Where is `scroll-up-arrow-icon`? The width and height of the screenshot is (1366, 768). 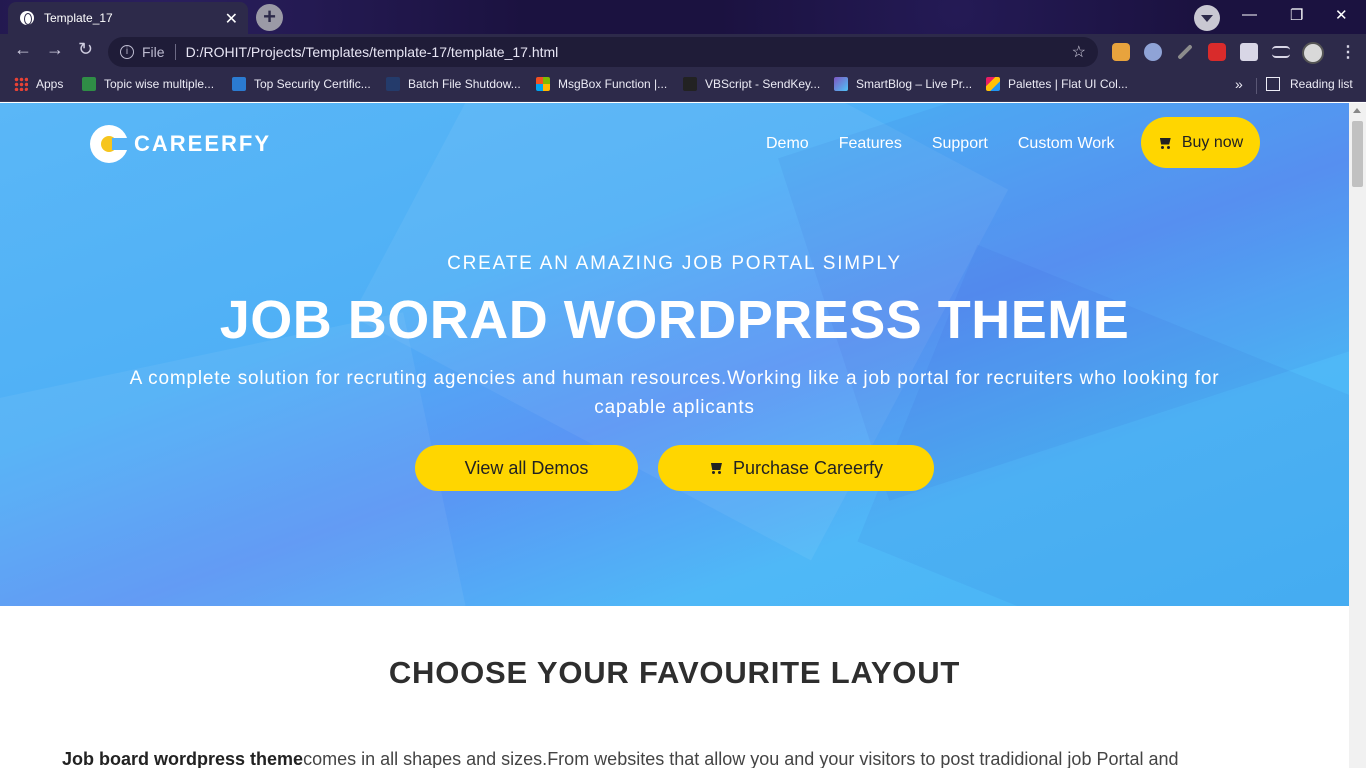 scroll-up-arrow-icon is located at coordinates (1357, 110).